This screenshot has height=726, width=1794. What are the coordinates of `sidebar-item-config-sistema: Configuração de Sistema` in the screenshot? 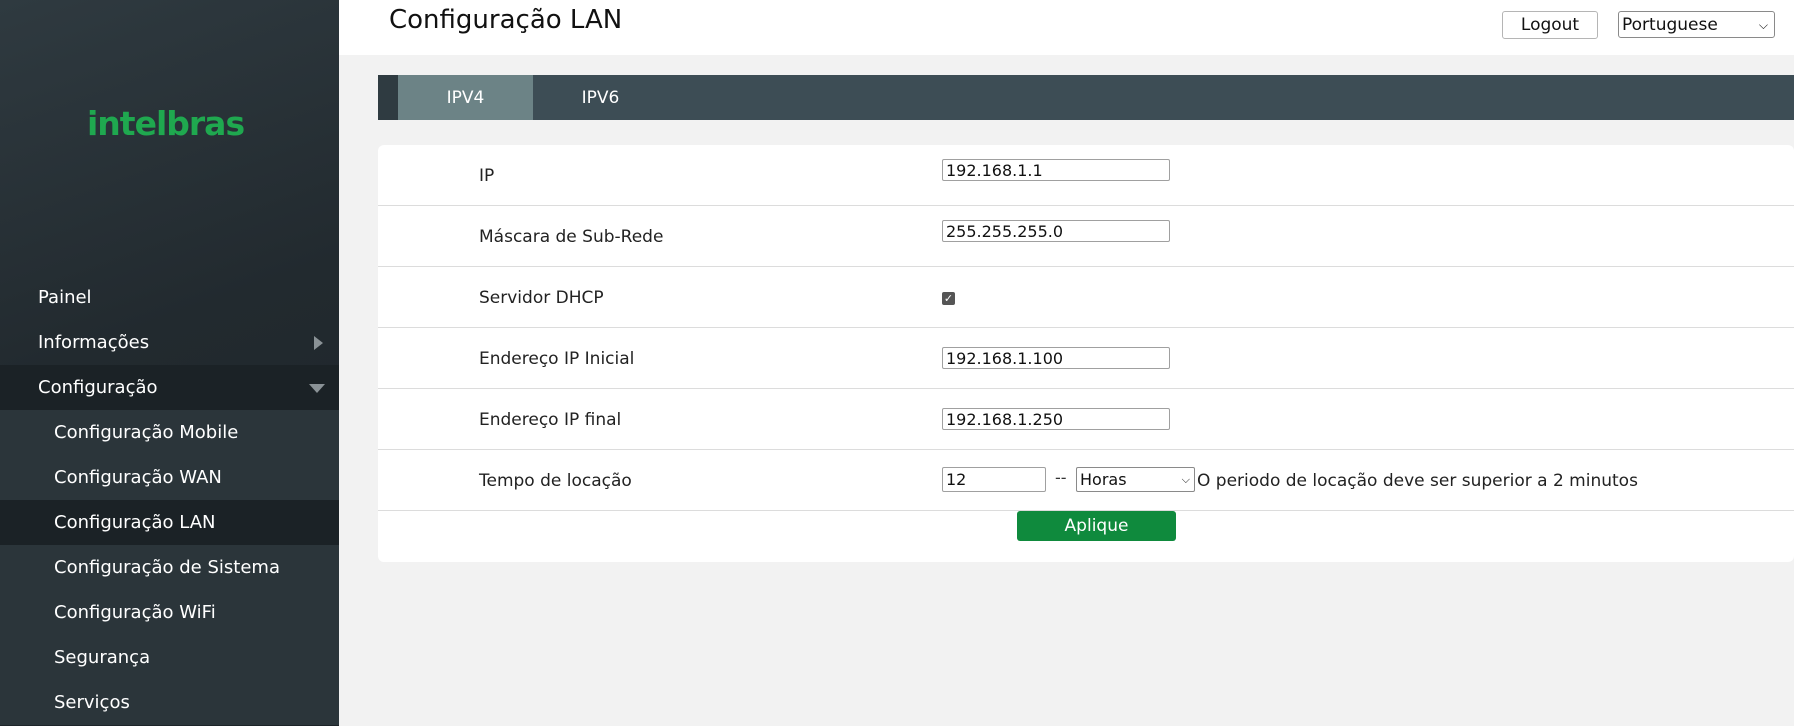 It's located at (169, 567).